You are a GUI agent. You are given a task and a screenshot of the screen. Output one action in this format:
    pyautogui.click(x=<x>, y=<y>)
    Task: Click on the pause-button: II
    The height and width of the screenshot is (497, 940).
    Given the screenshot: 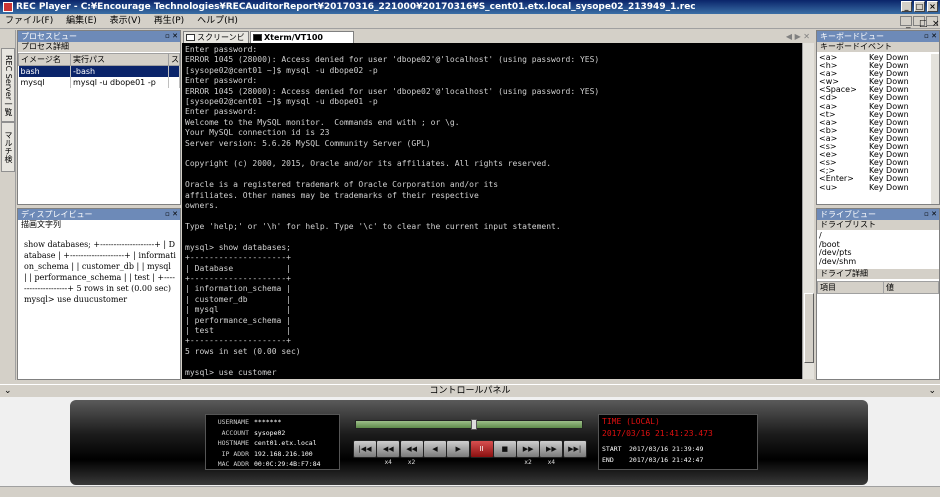 What is the action you would take?
    pyautogui.click(x=481, y=449)
    